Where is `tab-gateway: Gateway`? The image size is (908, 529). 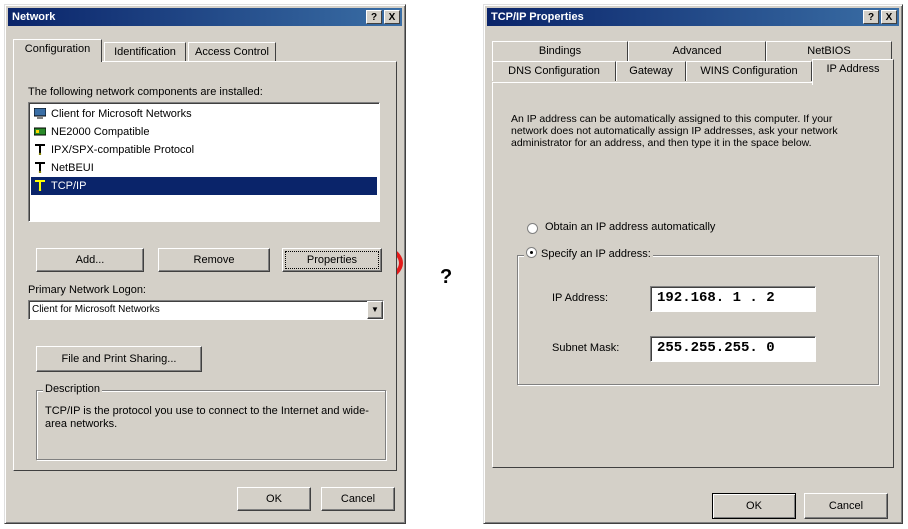
tab-gateway: Gateway is located at coordinates (651, 71).